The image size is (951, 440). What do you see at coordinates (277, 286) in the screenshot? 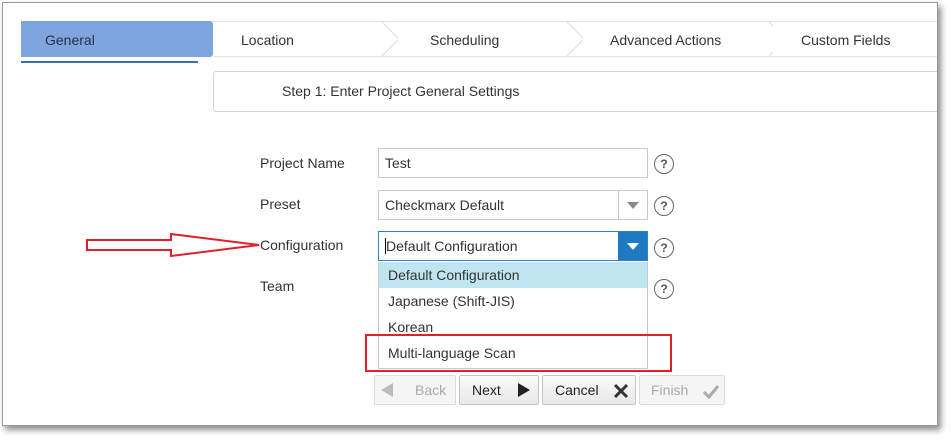
I see `team-label: Team` at bounding box center [277, 286].